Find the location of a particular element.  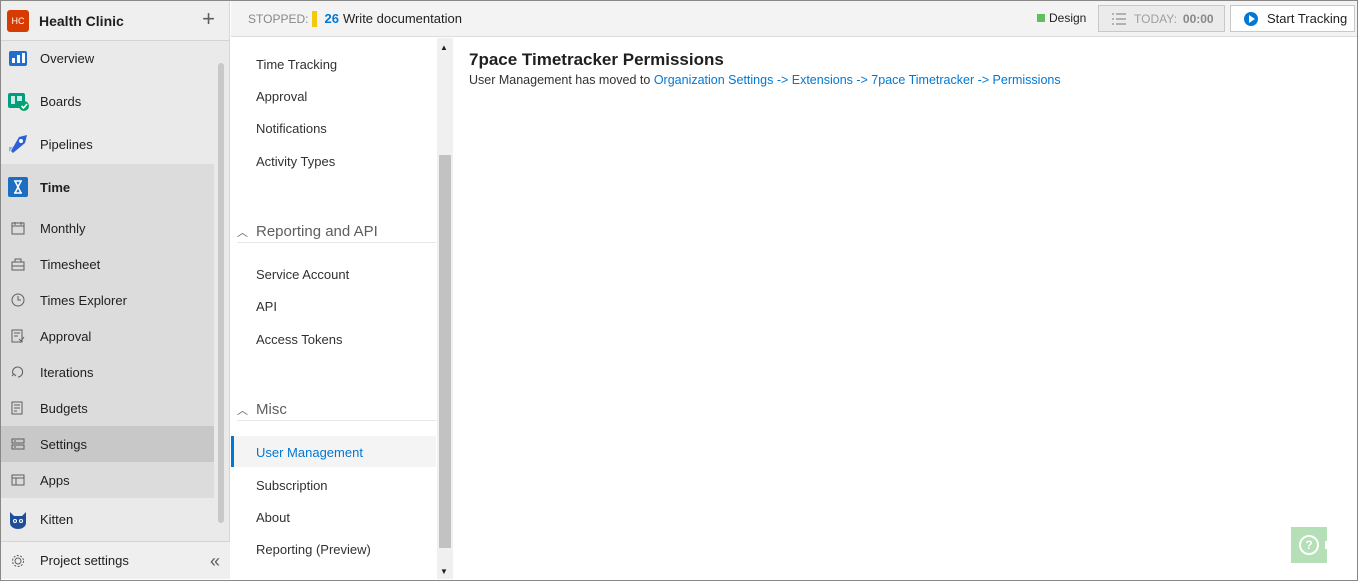

subnav-notifications: Notifications is located at coordinates (291, 128).